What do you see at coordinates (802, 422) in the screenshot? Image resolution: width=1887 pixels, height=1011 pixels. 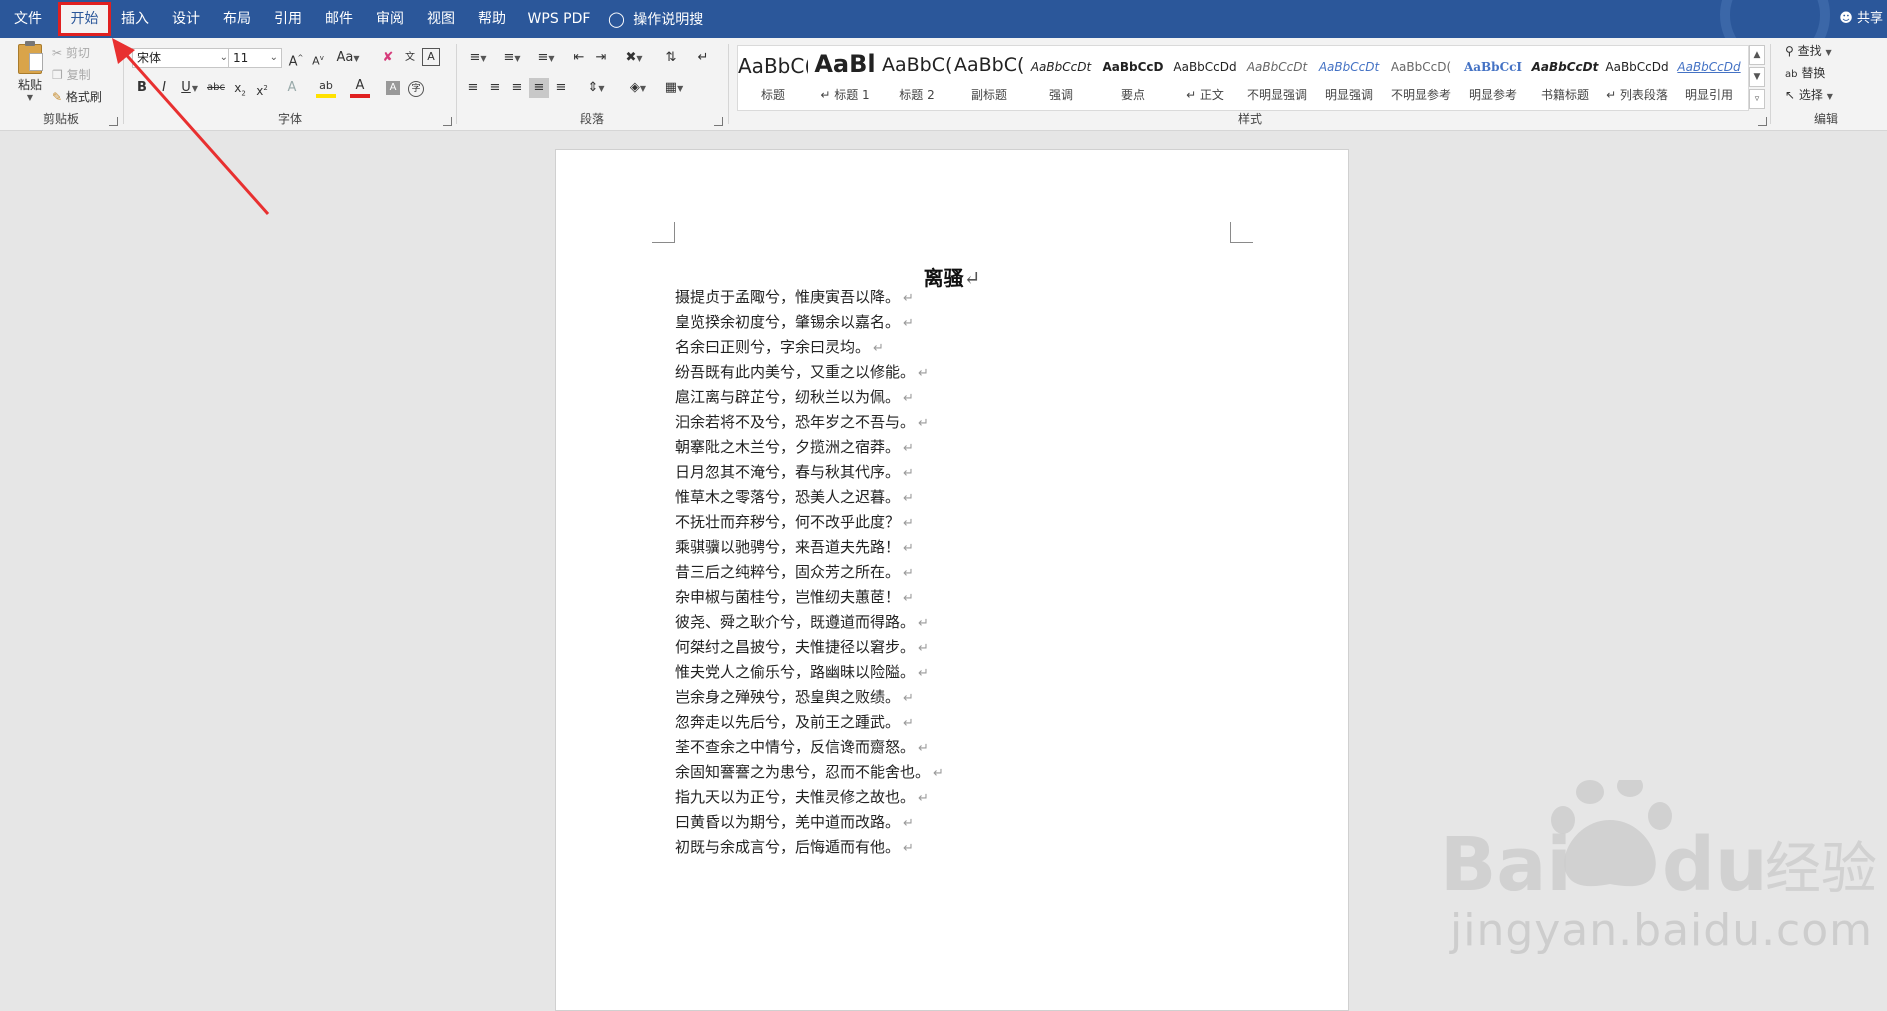 I see `document-line: 汩余若将不及兮，恐年岁之不吾与。 ↵` at bounding box center [802, 422].